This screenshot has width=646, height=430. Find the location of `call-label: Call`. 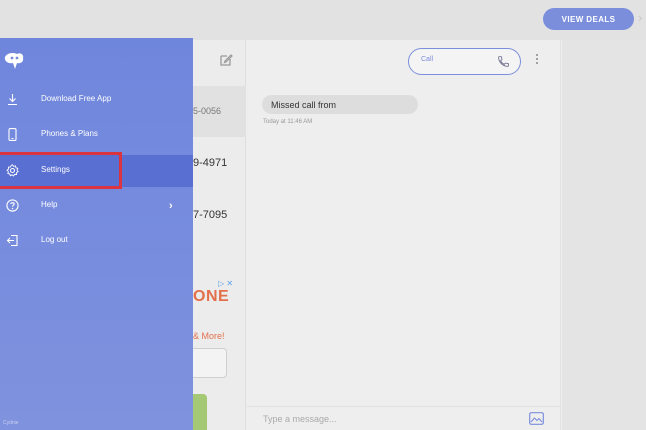

call-label: Call is located at coordinates (427, 59).